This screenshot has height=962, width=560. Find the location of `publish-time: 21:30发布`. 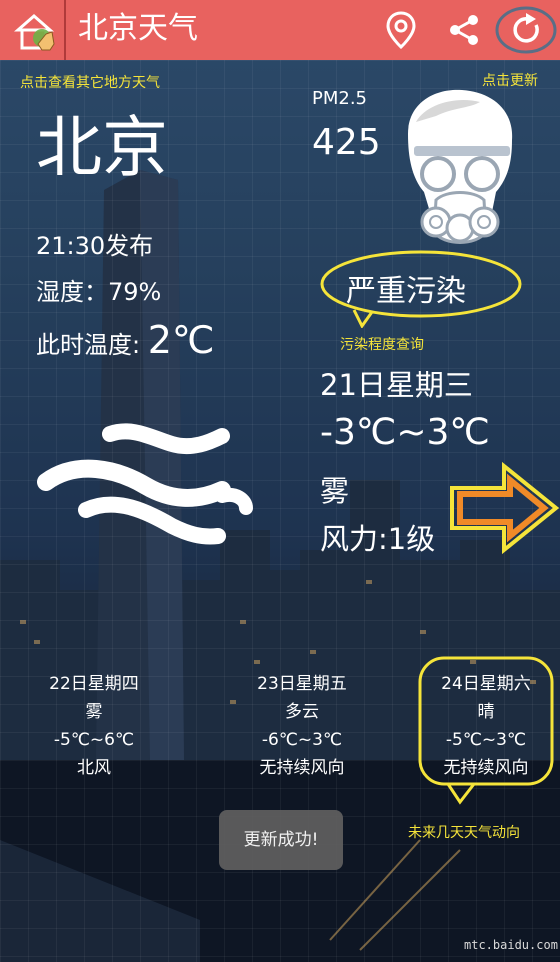

publish-time: 21:30发布 is located at coordinates (95, 246).